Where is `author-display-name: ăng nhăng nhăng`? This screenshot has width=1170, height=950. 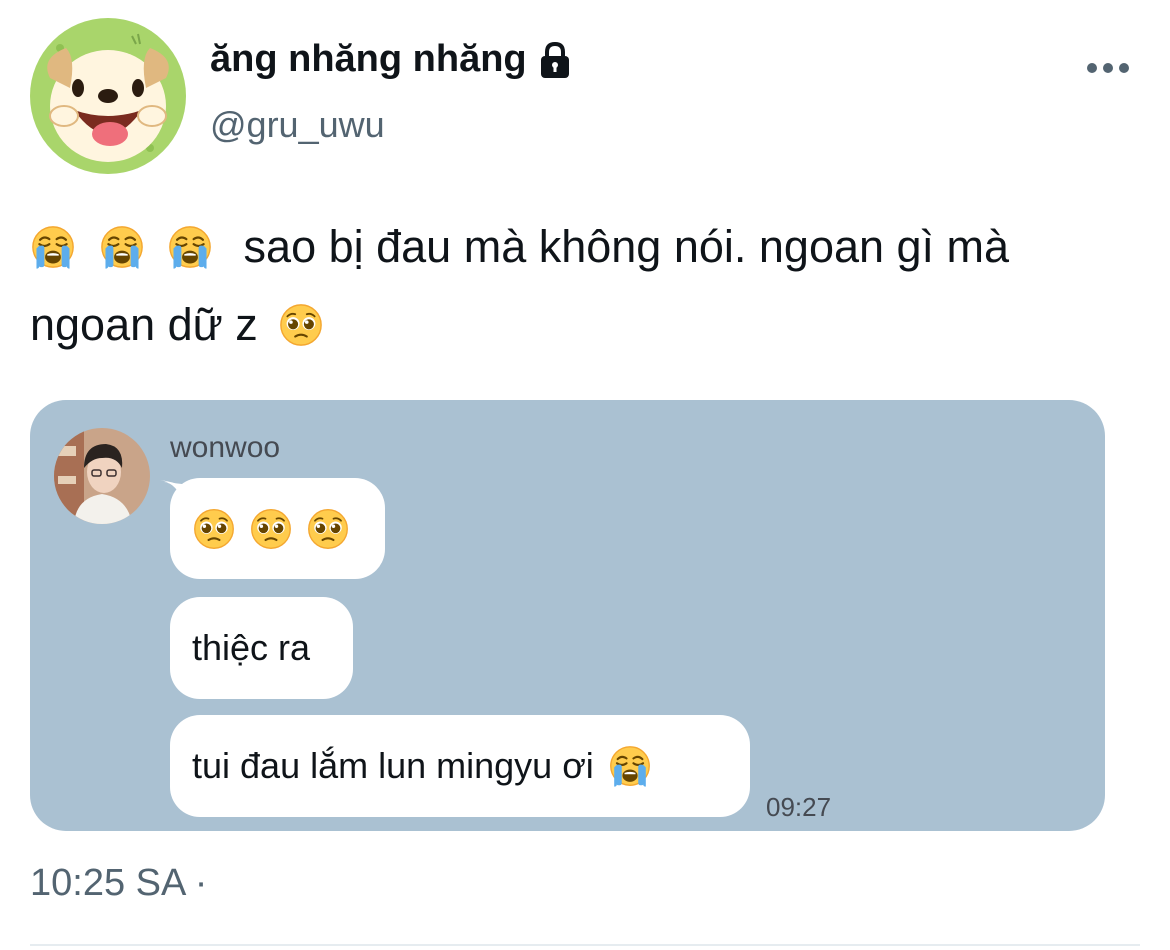 author-display-name: ăng nhăng nhăng is located at coordinates (392, 59).